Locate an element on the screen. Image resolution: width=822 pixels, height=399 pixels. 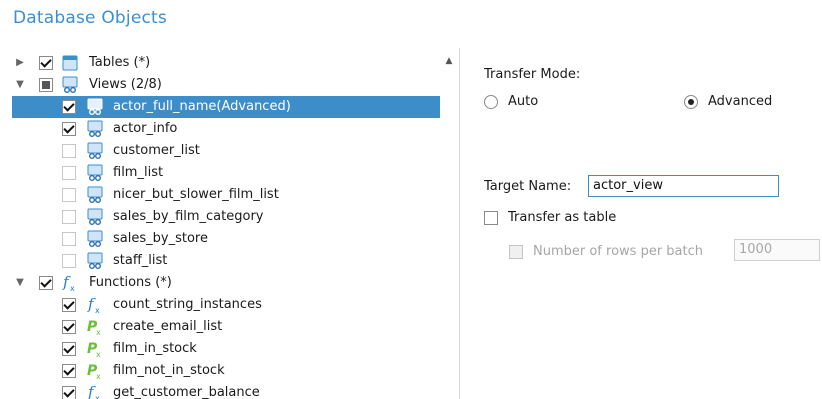
scroll-up-arrow-icon: ▲ is located at coordinates (449, 61).